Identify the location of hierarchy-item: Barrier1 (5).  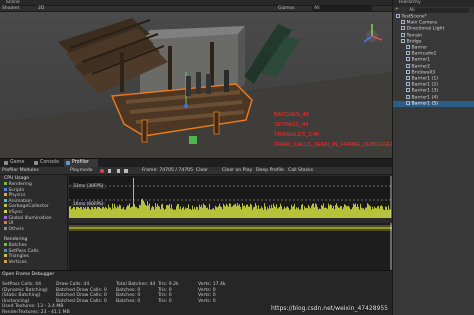
(433, 103).